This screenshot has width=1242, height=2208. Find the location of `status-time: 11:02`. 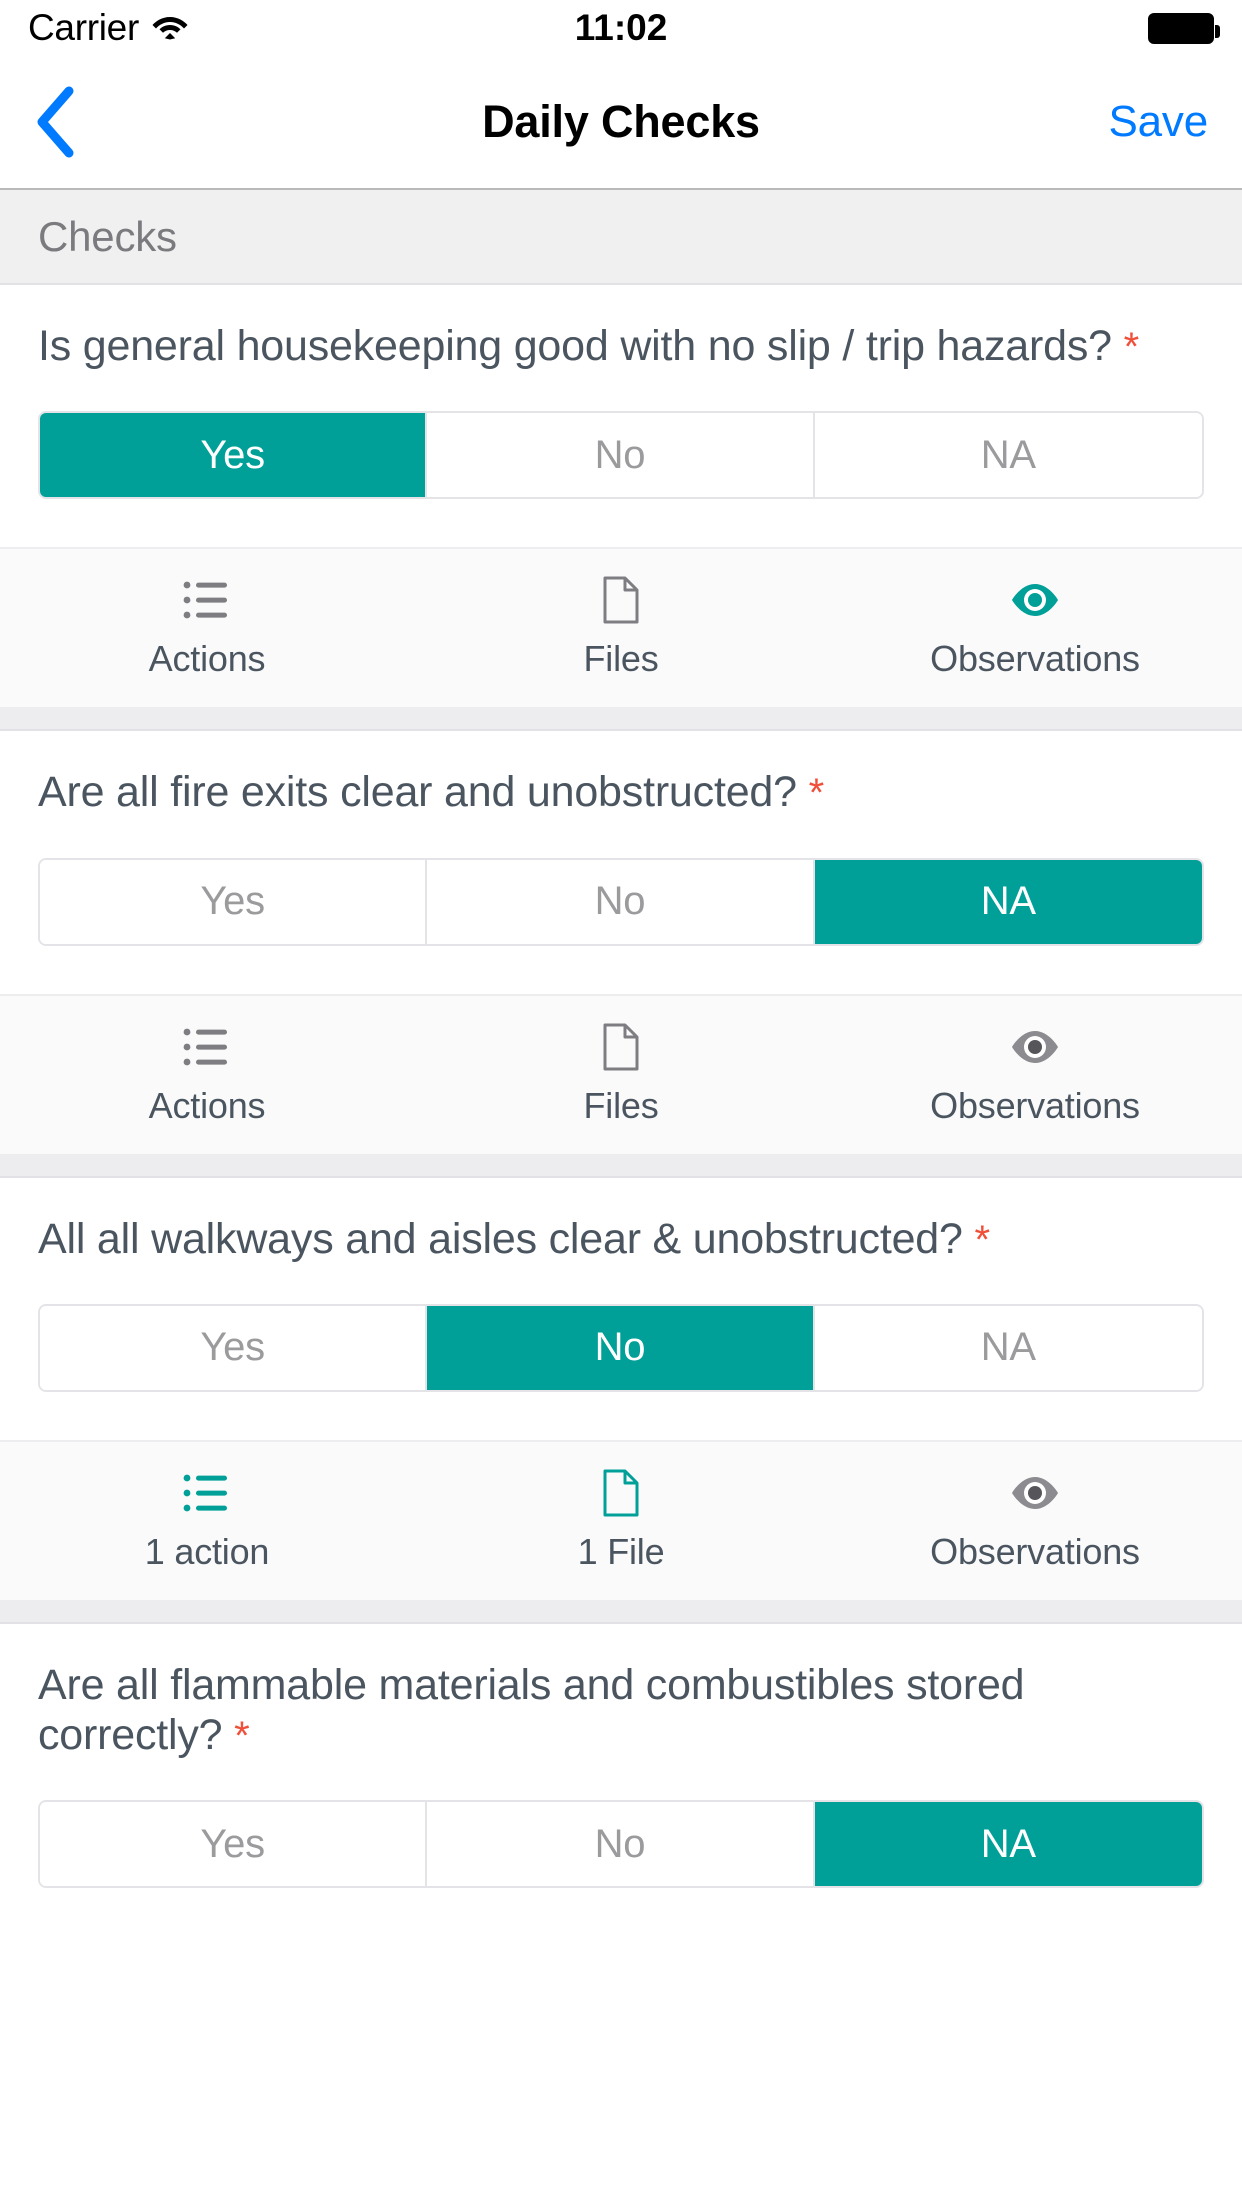

status-time: 11:02 is located at coordinates (621, 27).